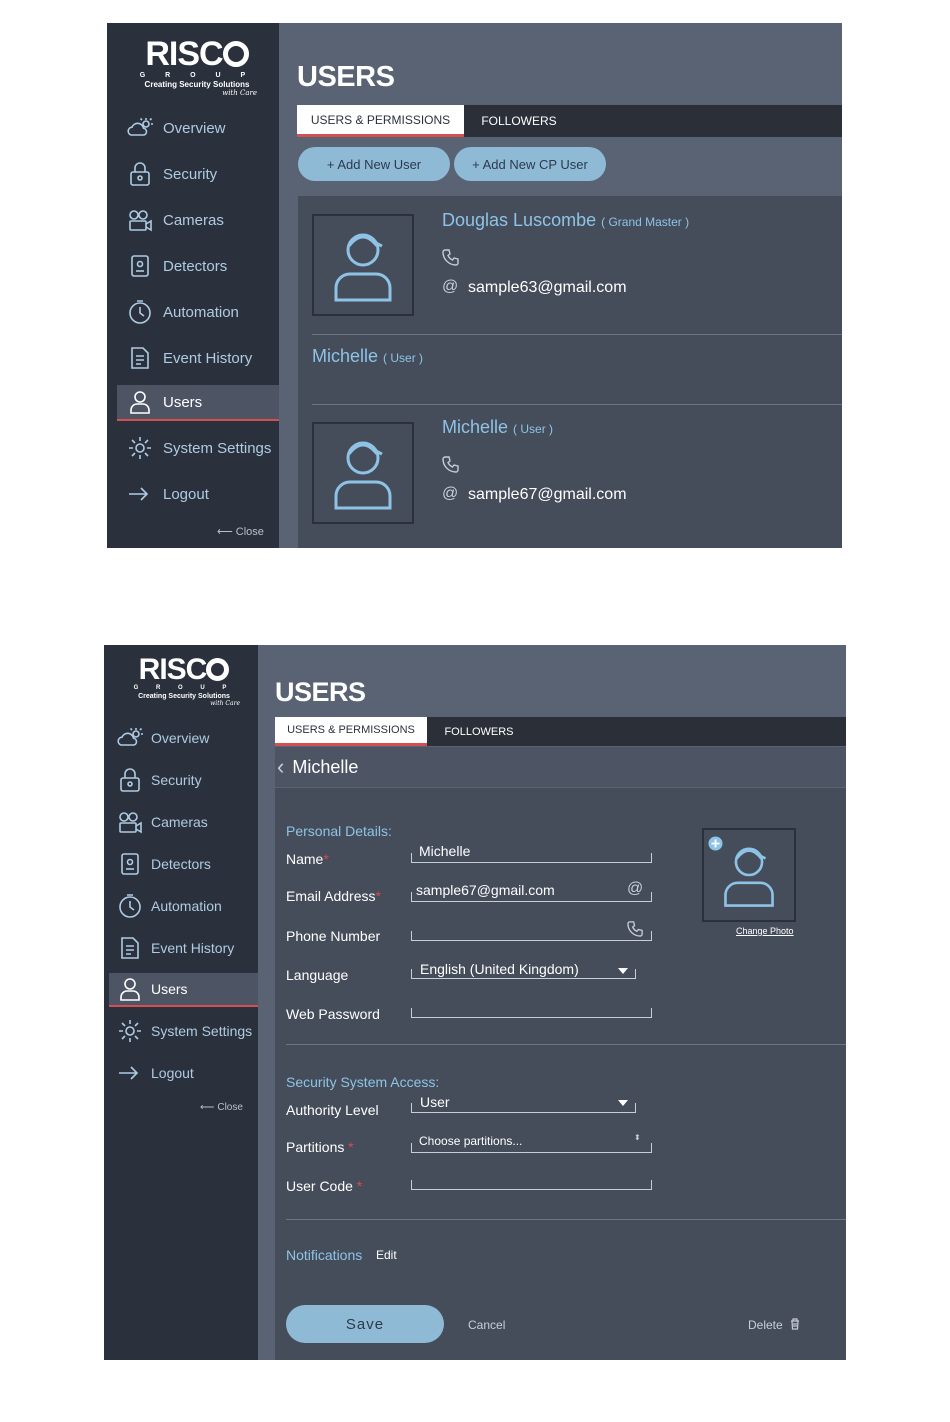  Describe the element at coordinates (531, 897) in the screenshot. I see `email-underline` at that location.